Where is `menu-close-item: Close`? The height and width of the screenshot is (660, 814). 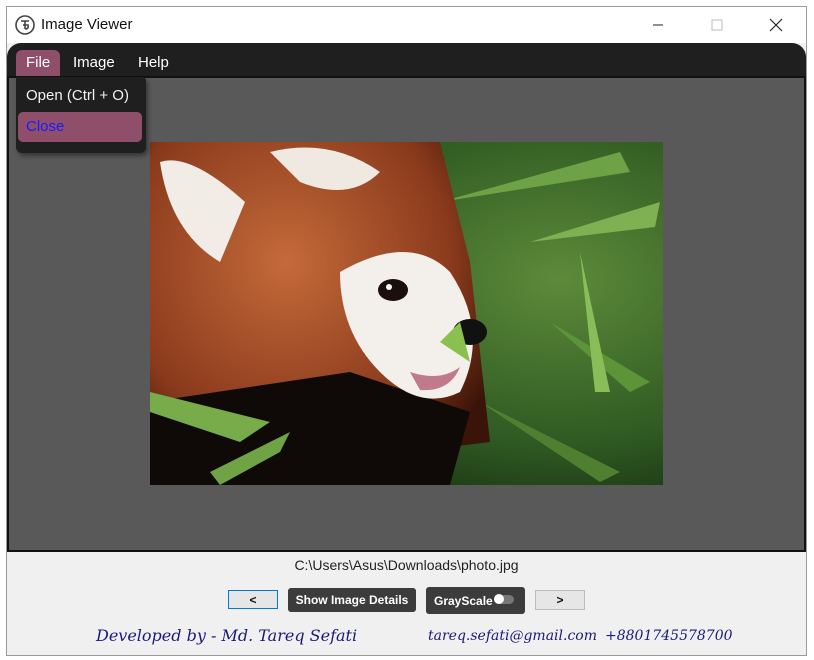 menu-close-item: Close is located at coordinates (80, 127).